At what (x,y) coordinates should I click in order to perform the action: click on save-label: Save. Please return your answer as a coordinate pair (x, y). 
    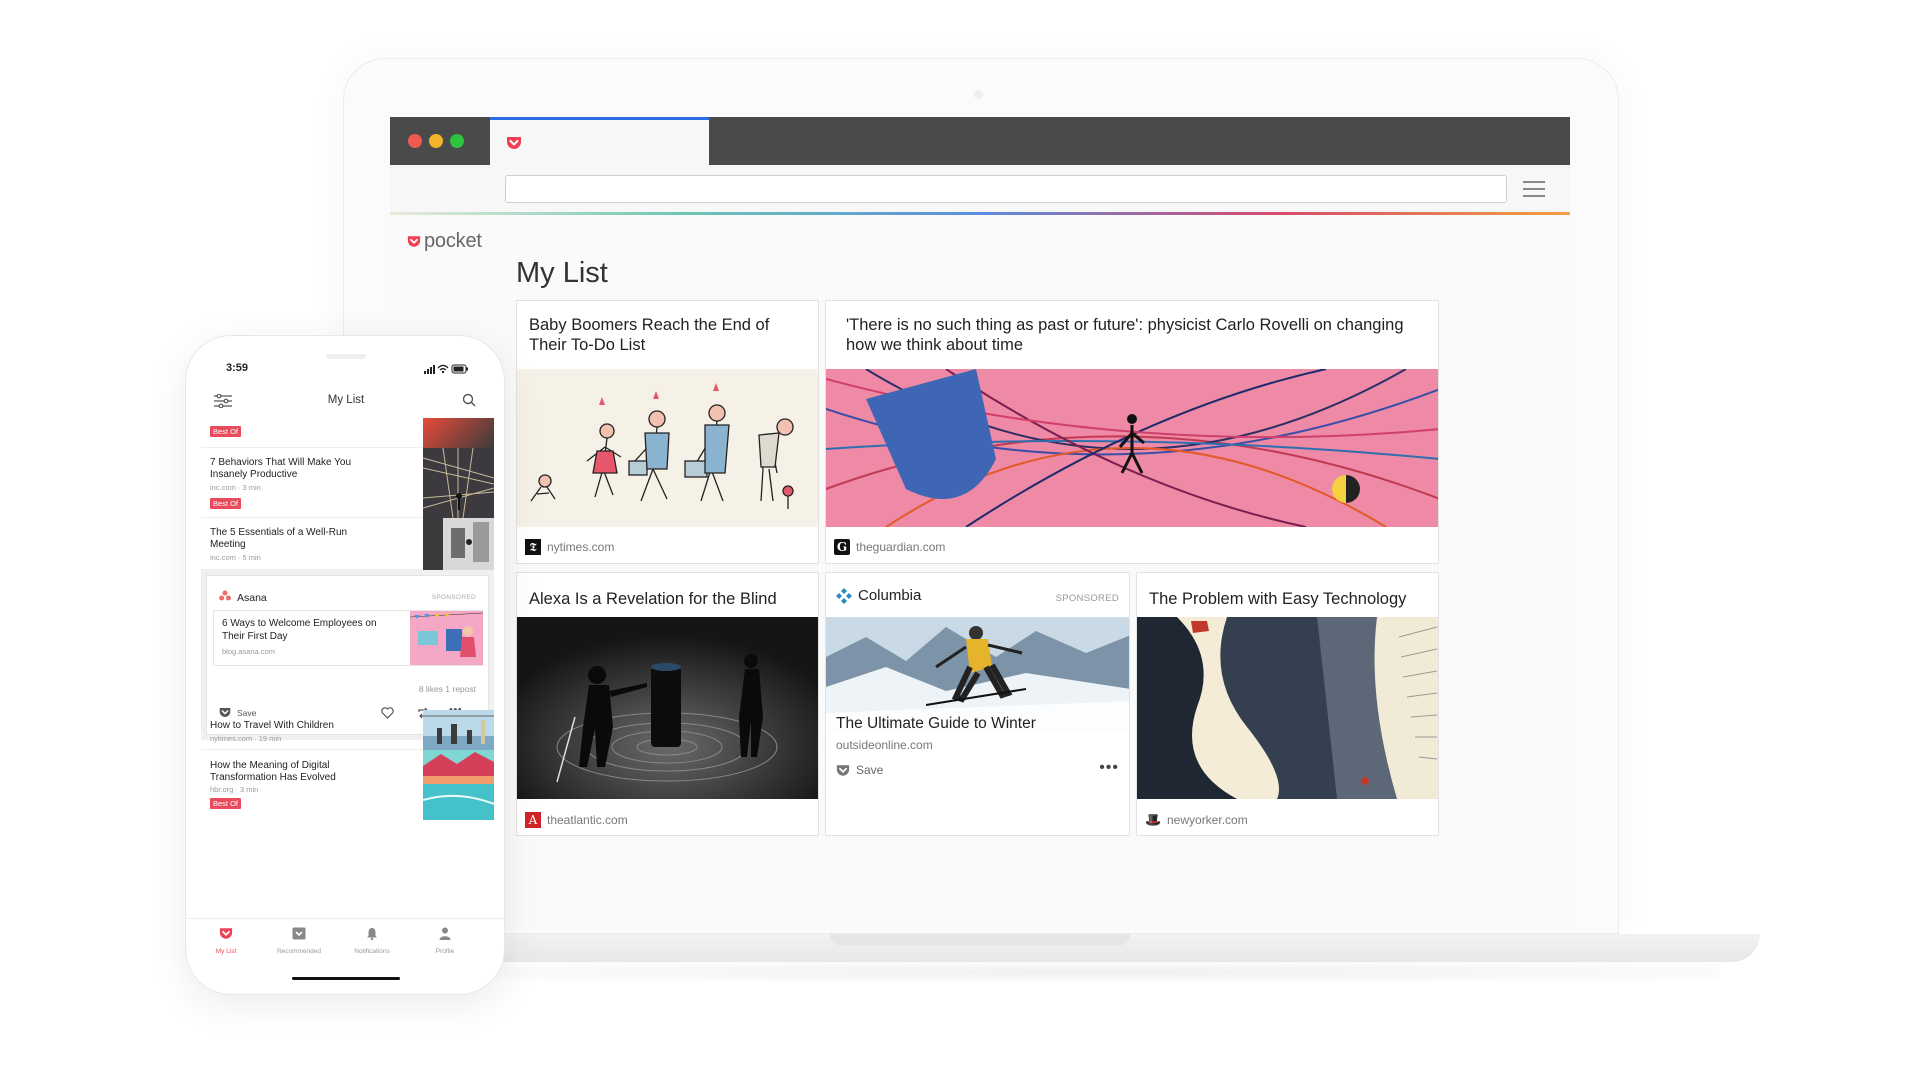
    Looking at the image, I should click on (870, 770).